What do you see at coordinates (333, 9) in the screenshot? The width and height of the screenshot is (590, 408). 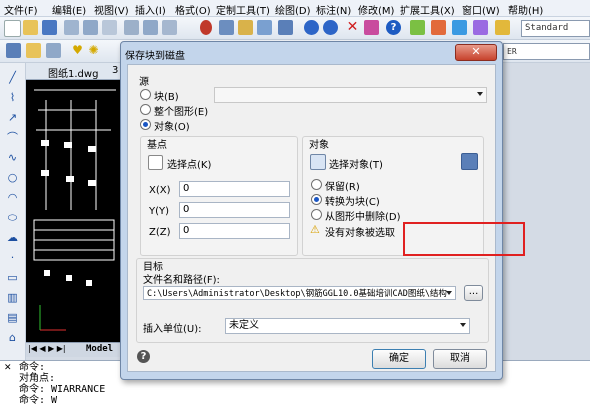 I see `menu-dimension: 标注(N)` at bounding box center [333, 9].